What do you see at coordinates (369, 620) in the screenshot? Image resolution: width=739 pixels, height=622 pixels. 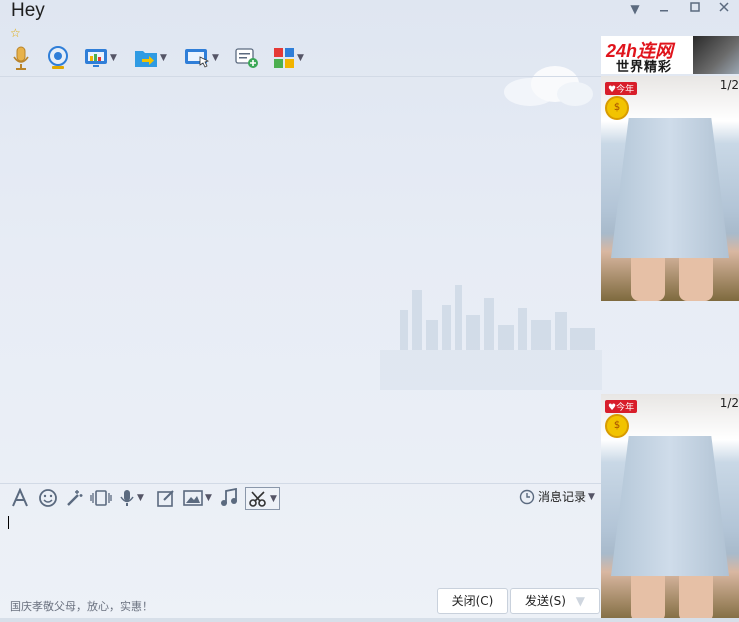 I see `window-bottom-border` at bounding box center [369, 620].